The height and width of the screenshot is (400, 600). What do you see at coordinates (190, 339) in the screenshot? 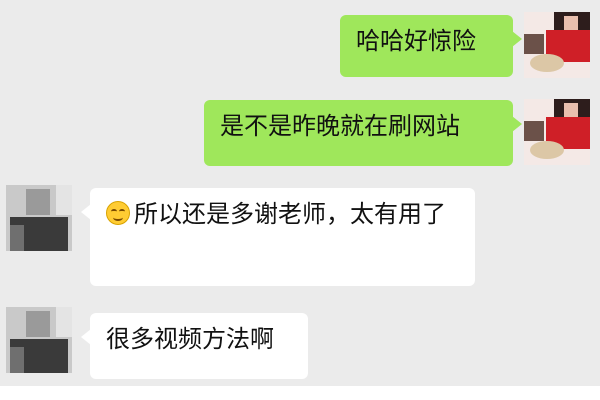
I see `message-text: 很多视频方法啊` at bounding box center [190, 339].